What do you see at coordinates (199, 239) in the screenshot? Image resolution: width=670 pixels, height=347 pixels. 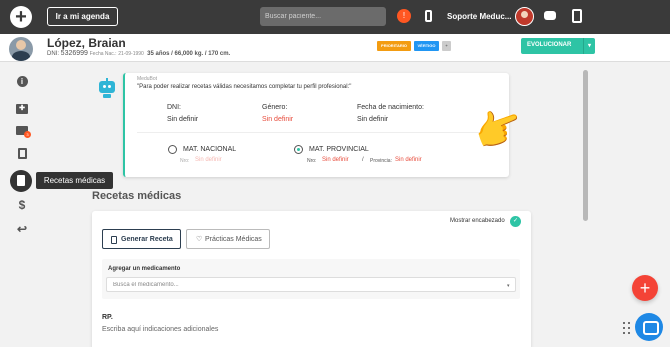 I see `practices-icon: ♡` at bounding box center [199, 239].